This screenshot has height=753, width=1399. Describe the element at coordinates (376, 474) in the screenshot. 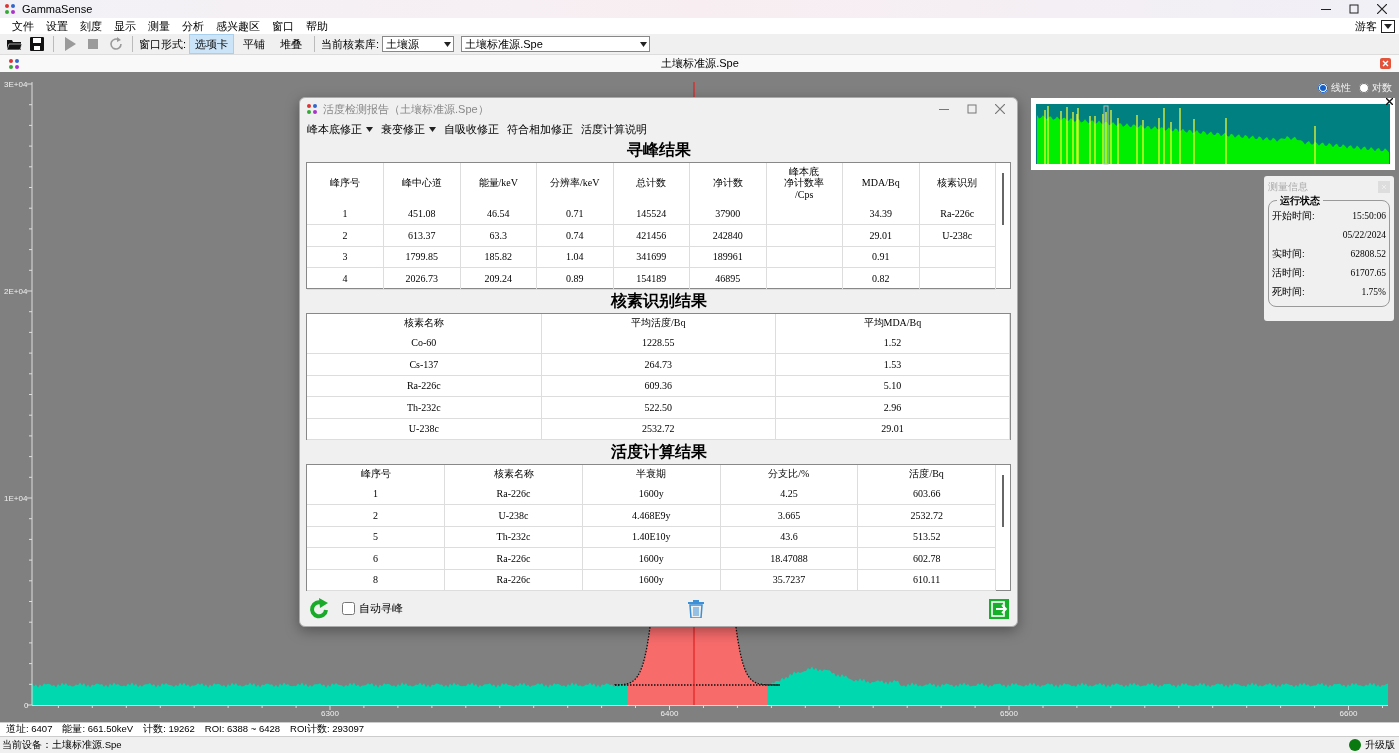

I see `column-header: 峰序号` at that location.